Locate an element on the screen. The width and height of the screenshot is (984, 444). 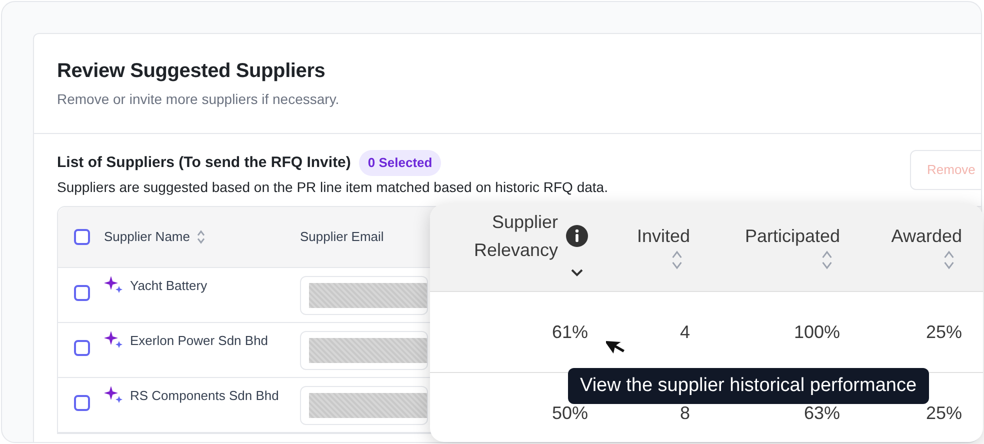
column-header: Participated is located at coordinates (792, 236).